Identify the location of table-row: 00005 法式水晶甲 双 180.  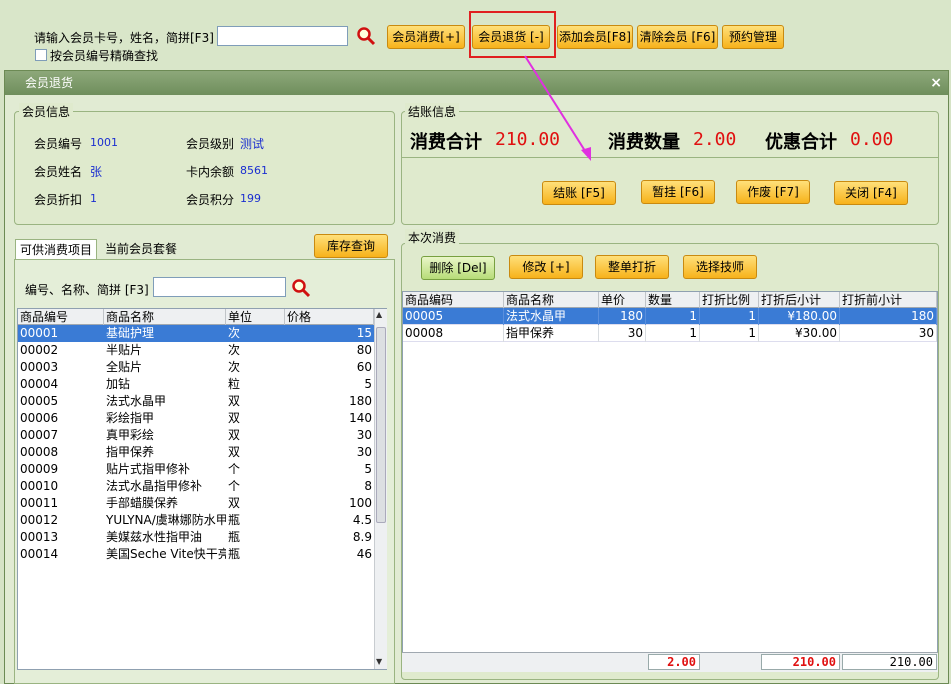
(196, 401).